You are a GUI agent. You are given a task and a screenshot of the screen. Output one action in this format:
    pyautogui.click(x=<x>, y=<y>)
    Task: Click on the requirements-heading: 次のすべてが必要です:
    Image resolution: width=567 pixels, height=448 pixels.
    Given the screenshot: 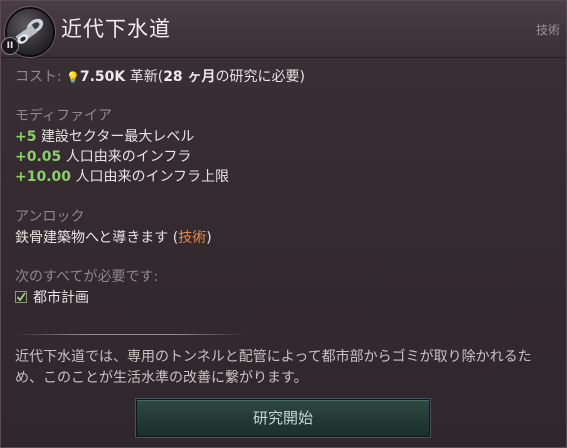 What is the action you would take?
    pyautogui.click(x=87, y=277)
    